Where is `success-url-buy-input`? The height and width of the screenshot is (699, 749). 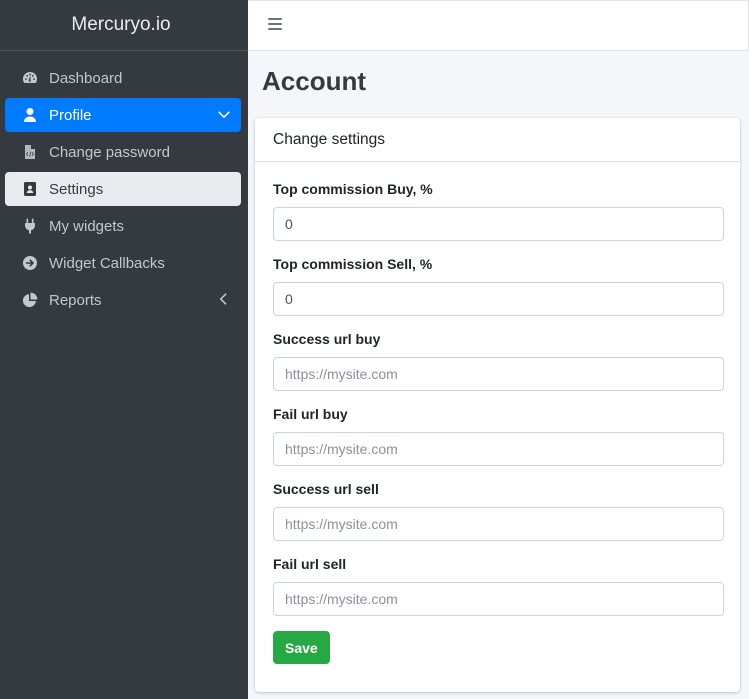 success-url-buy-input is located at coordinates (498, 374).